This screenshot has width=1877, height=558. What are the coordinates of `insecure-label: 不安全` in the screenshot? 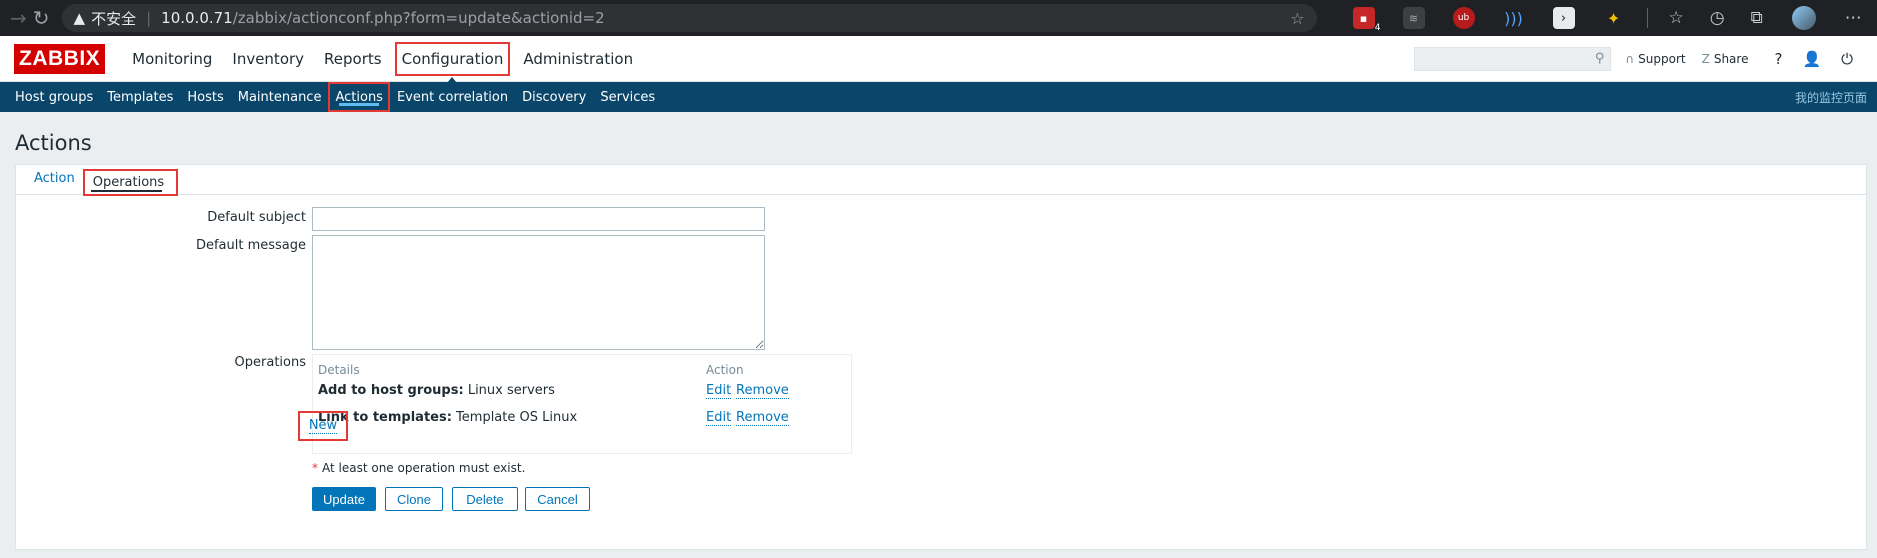 It's located at (114, 18).